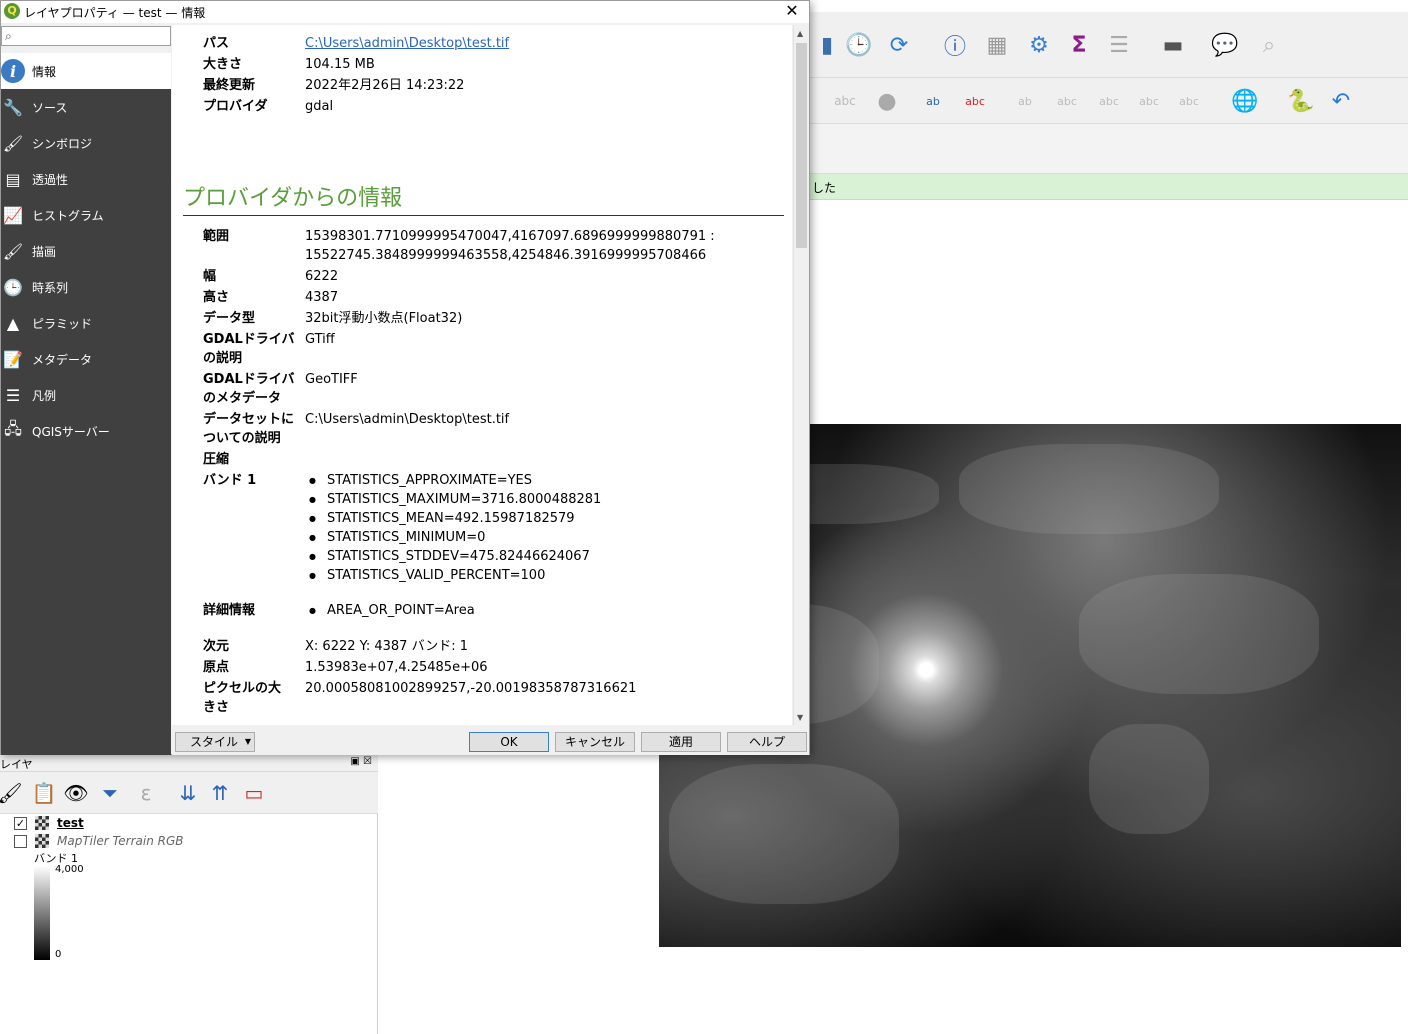 This screenshot has width=1408, height=1034. I want to click on table-icon: ☰, so click(1119, 45).